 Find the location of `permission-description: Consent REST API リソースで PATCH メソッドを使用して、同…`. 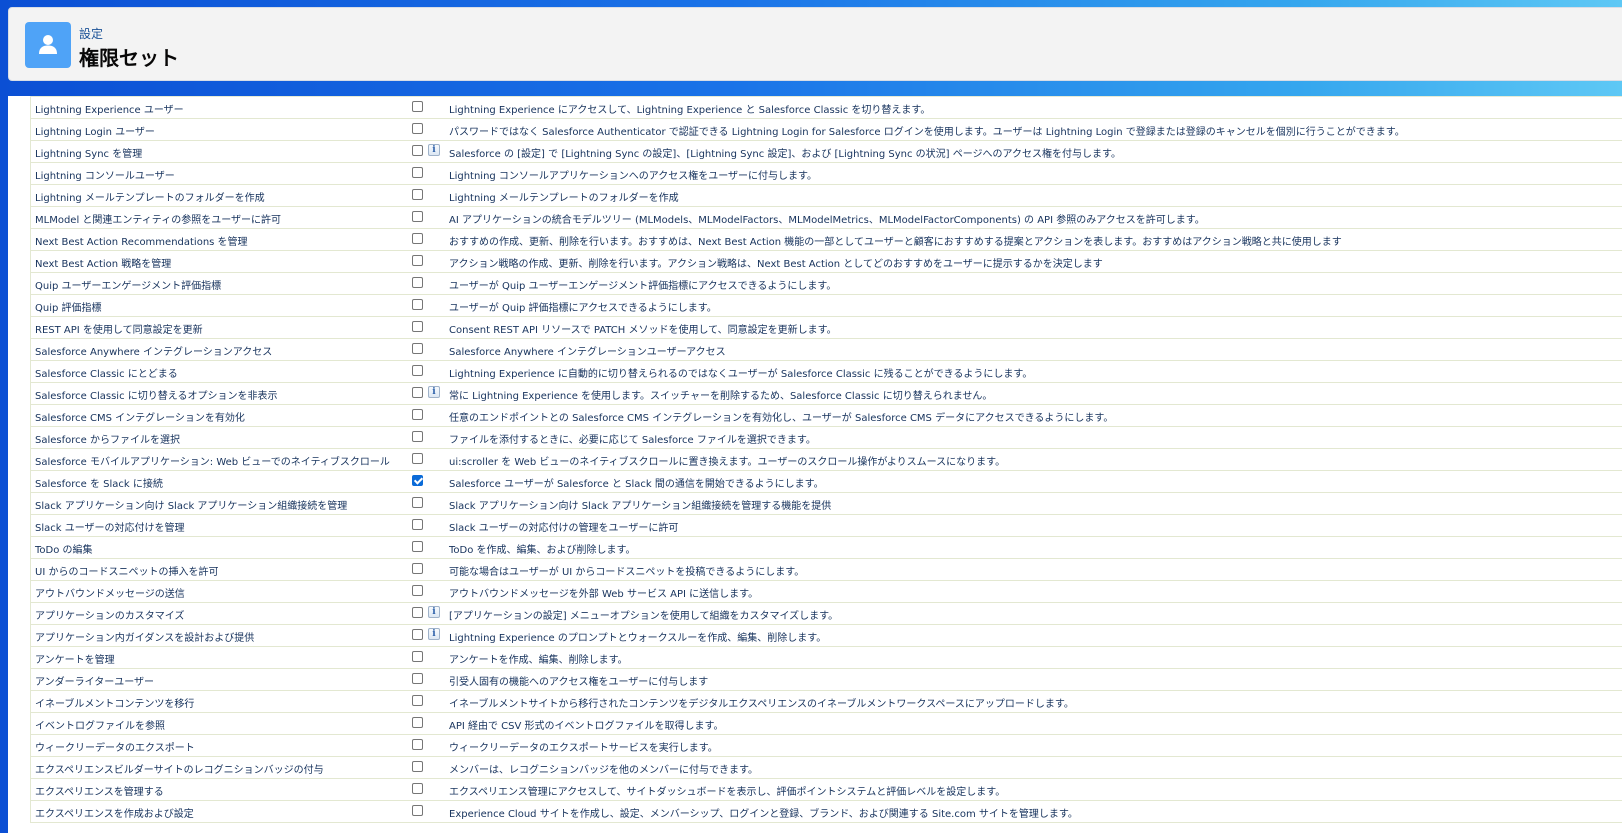

permission-description: Consent REST API リソースで PATCH メソッドを使用して、同… is located at coordinates (643, 330).